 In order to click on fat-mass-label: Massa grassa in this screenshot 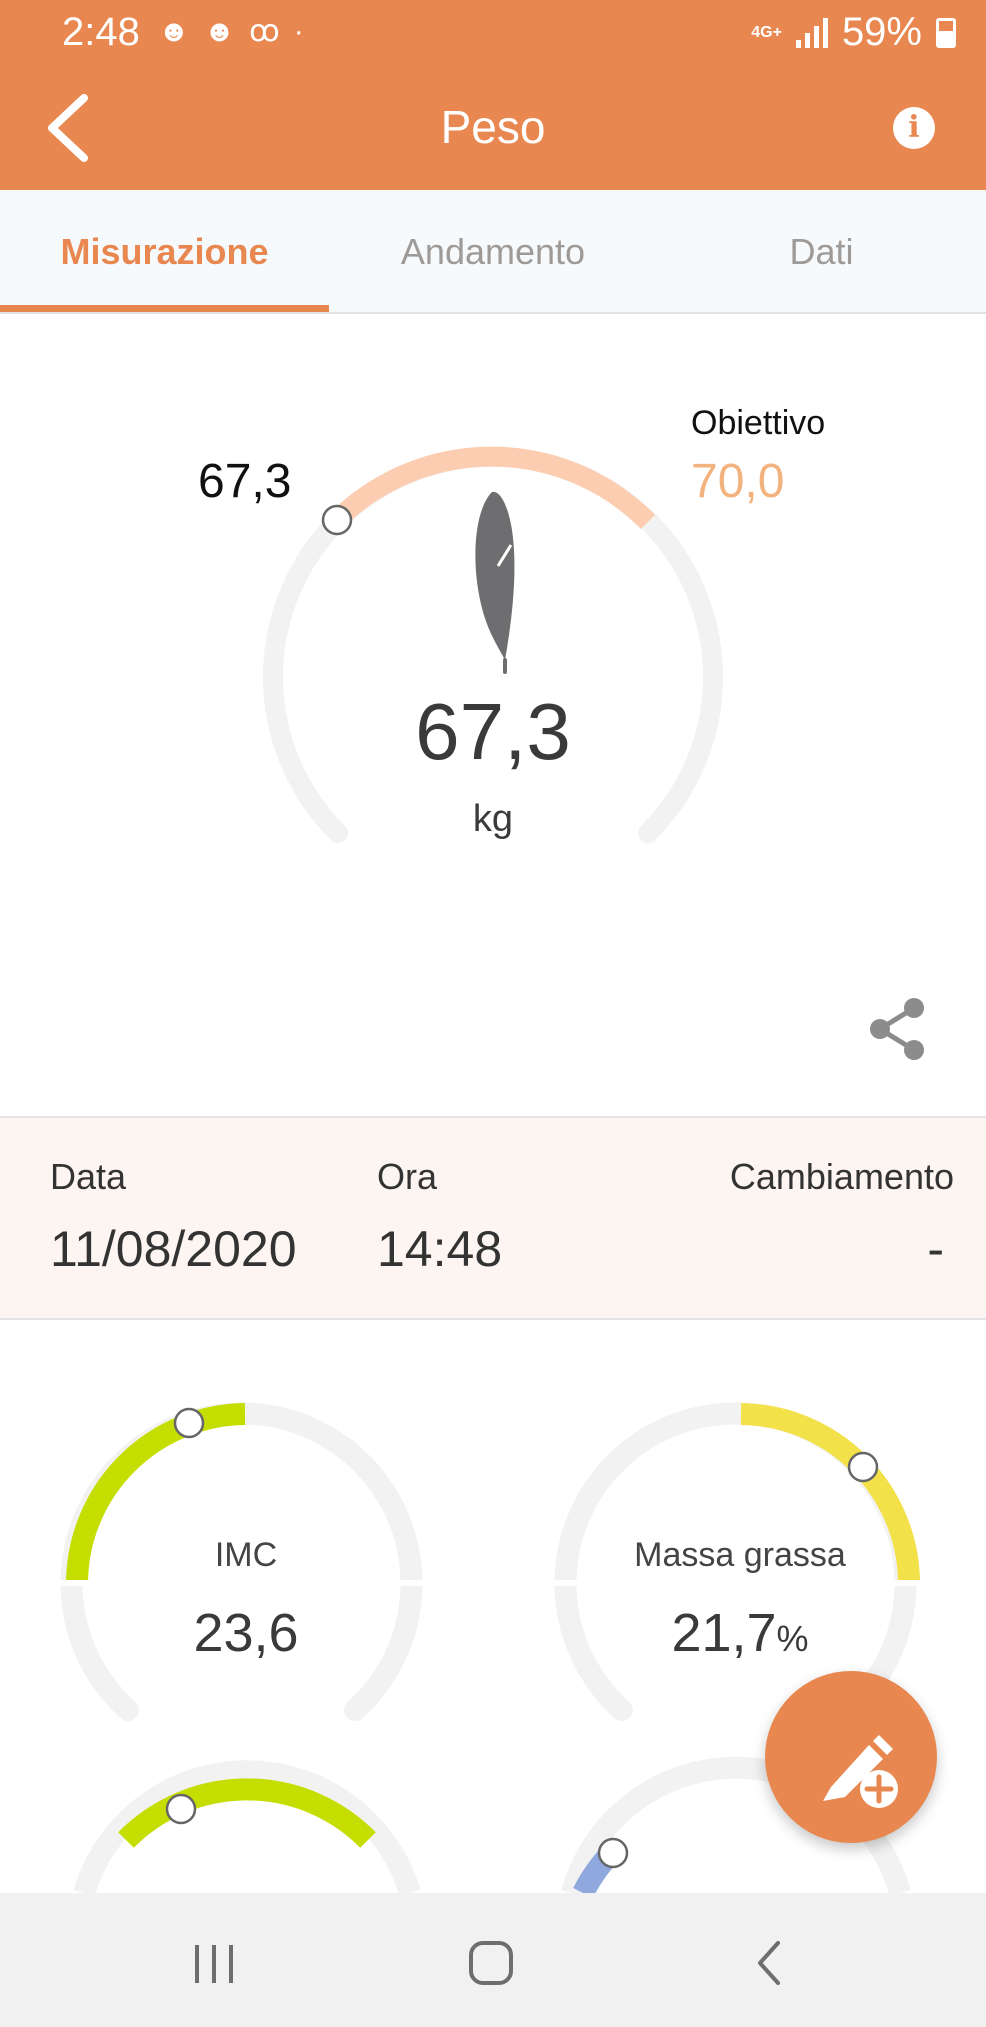, I will do `click(740, 1555)`.